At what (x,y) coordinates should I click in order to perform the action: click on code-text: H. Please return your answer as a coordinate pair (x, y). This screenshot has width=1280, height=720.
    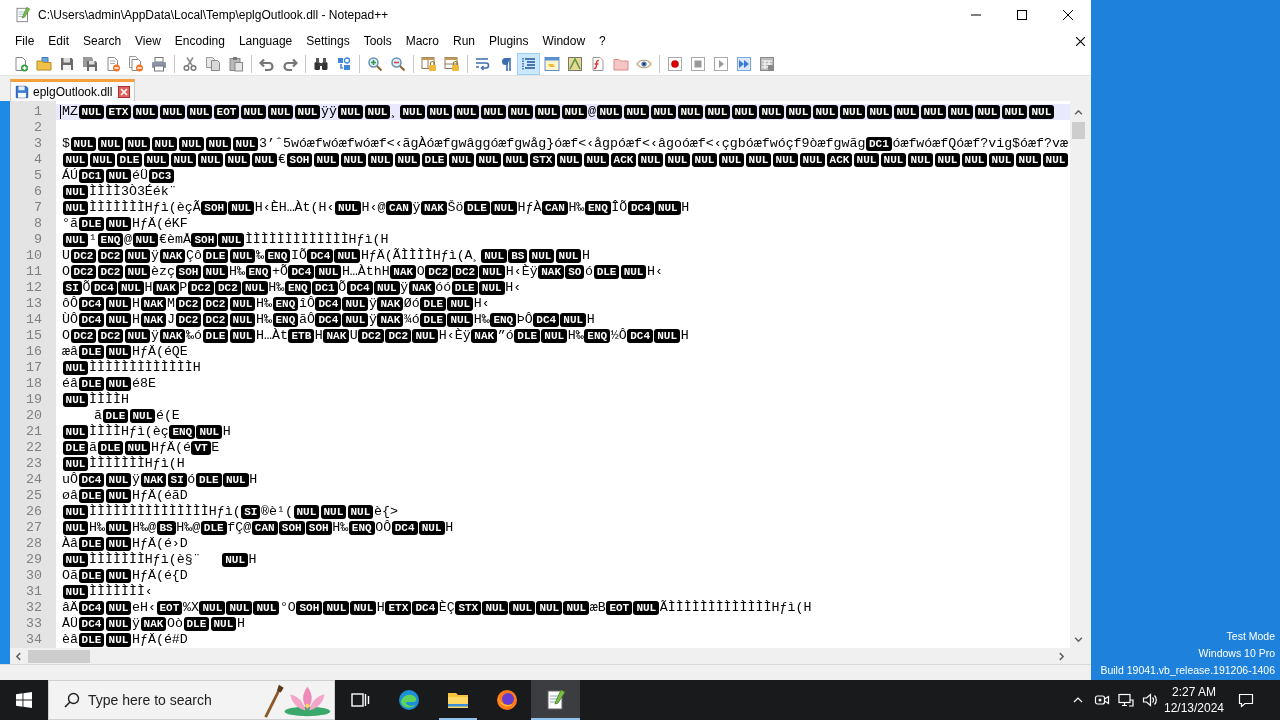
    Looking at the image, I should click on (590, 319).